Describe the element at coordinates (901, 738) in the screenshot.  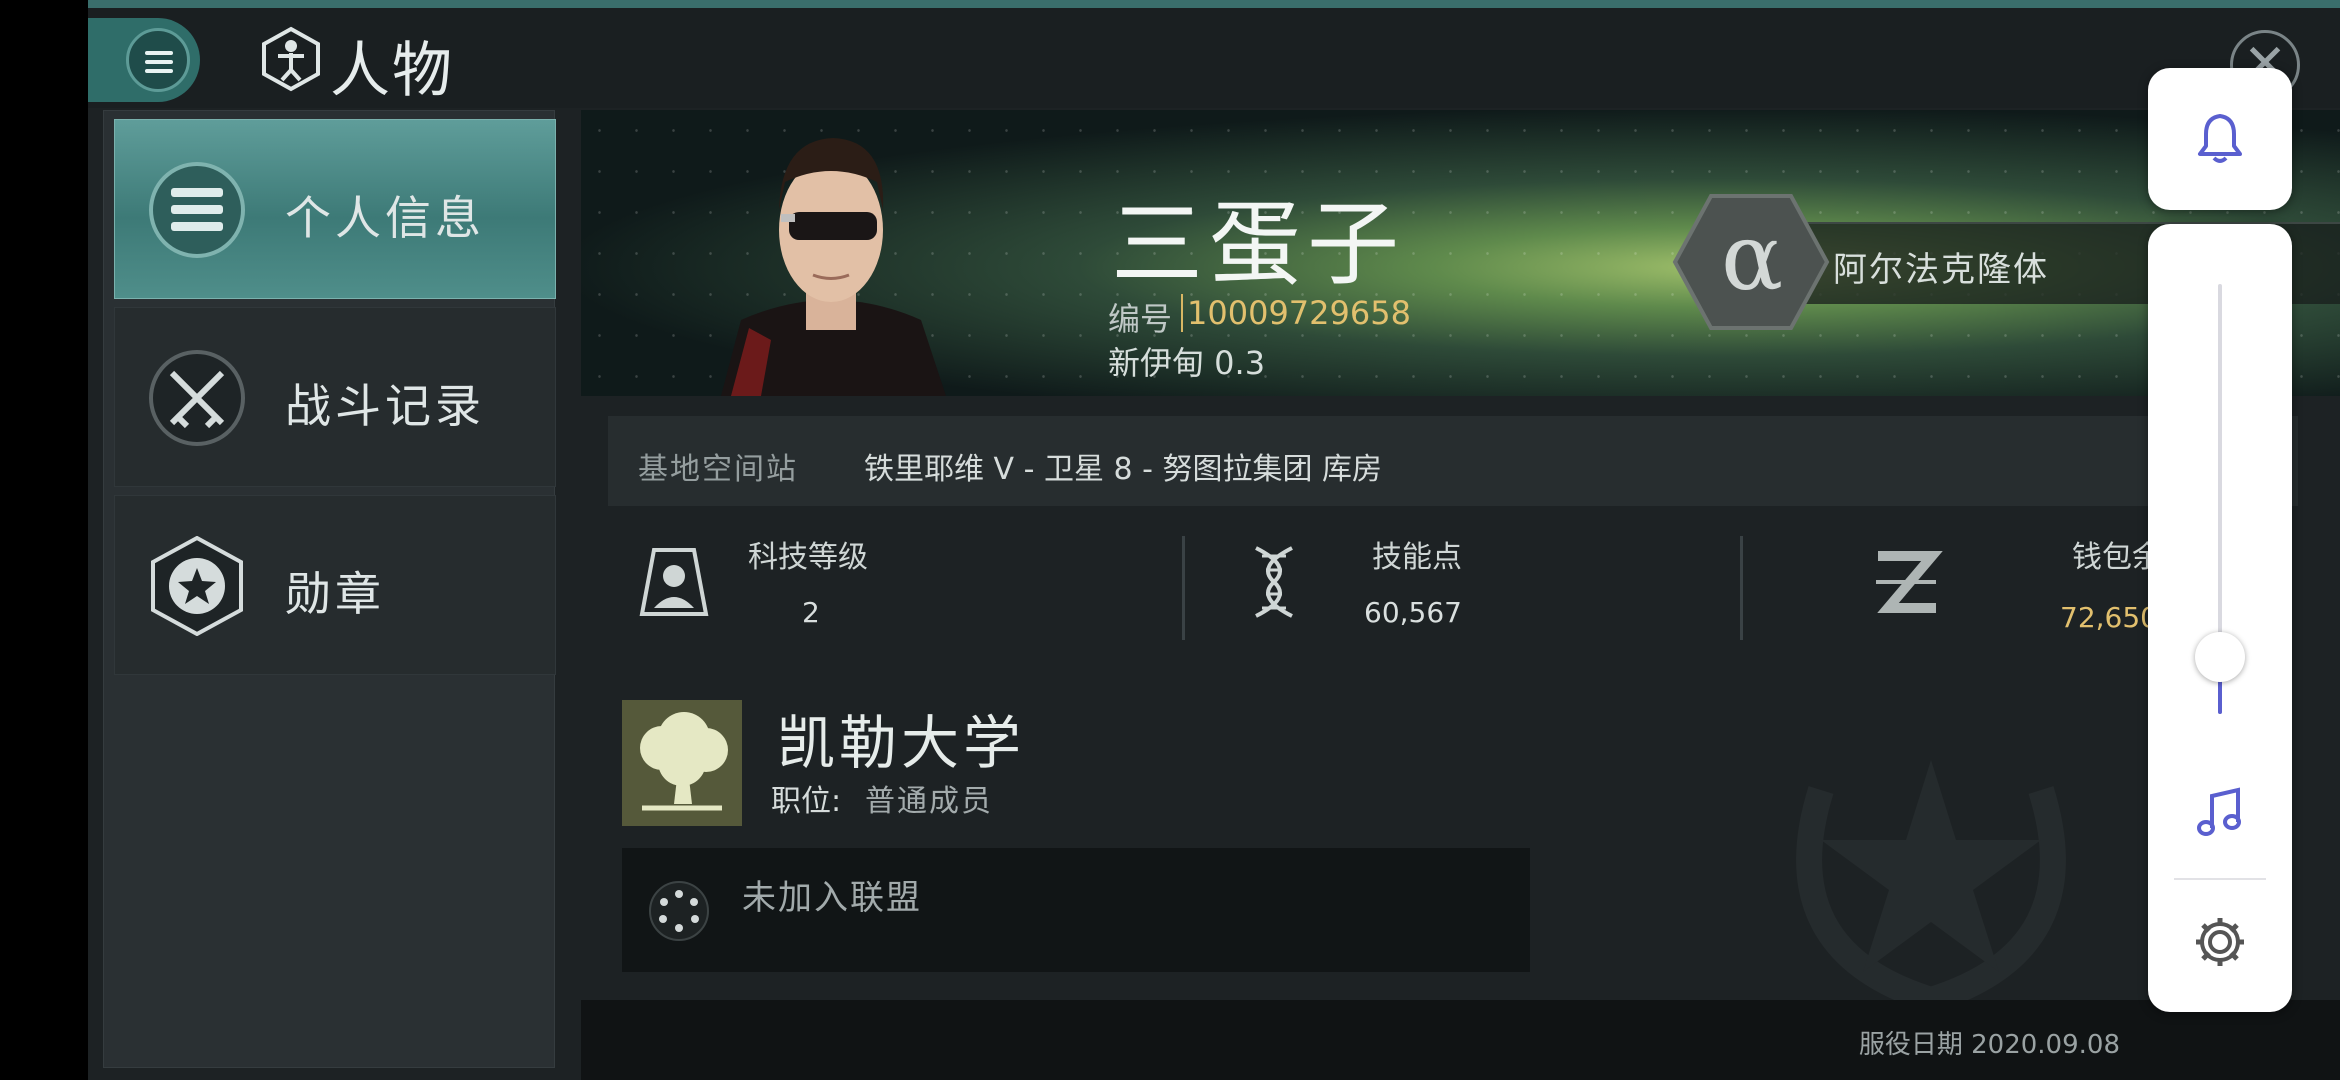
I see `corporation-name: 凯勒大学` at that location.